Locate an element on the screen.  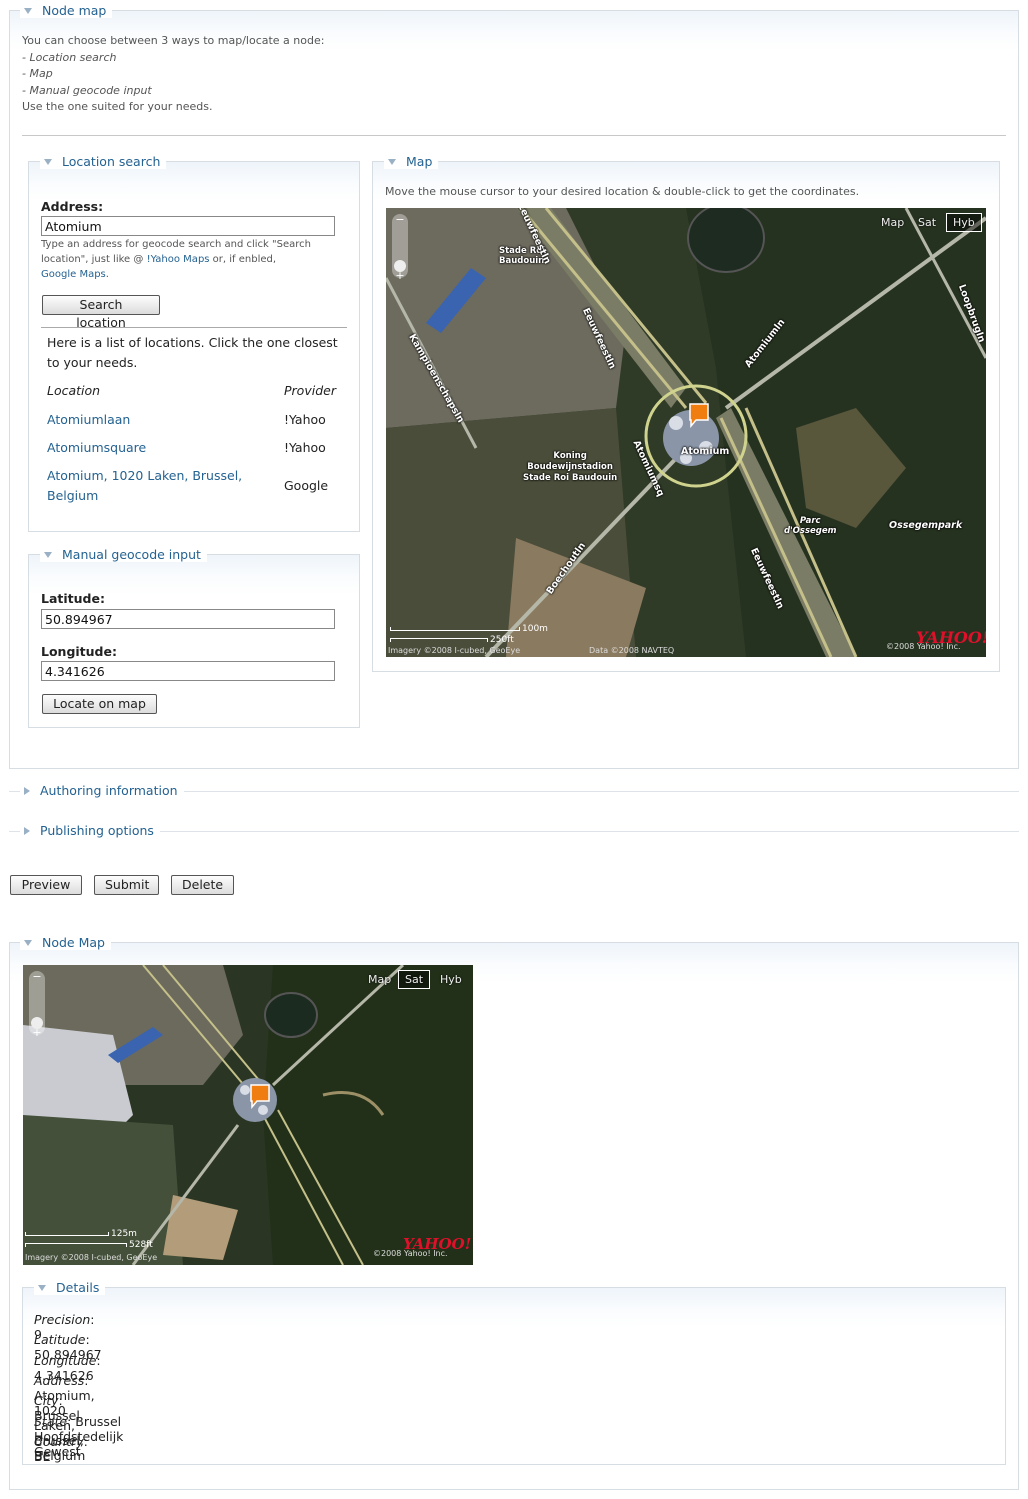
result-location-link: Atomiumlaan is located at coordinates (154, 420).